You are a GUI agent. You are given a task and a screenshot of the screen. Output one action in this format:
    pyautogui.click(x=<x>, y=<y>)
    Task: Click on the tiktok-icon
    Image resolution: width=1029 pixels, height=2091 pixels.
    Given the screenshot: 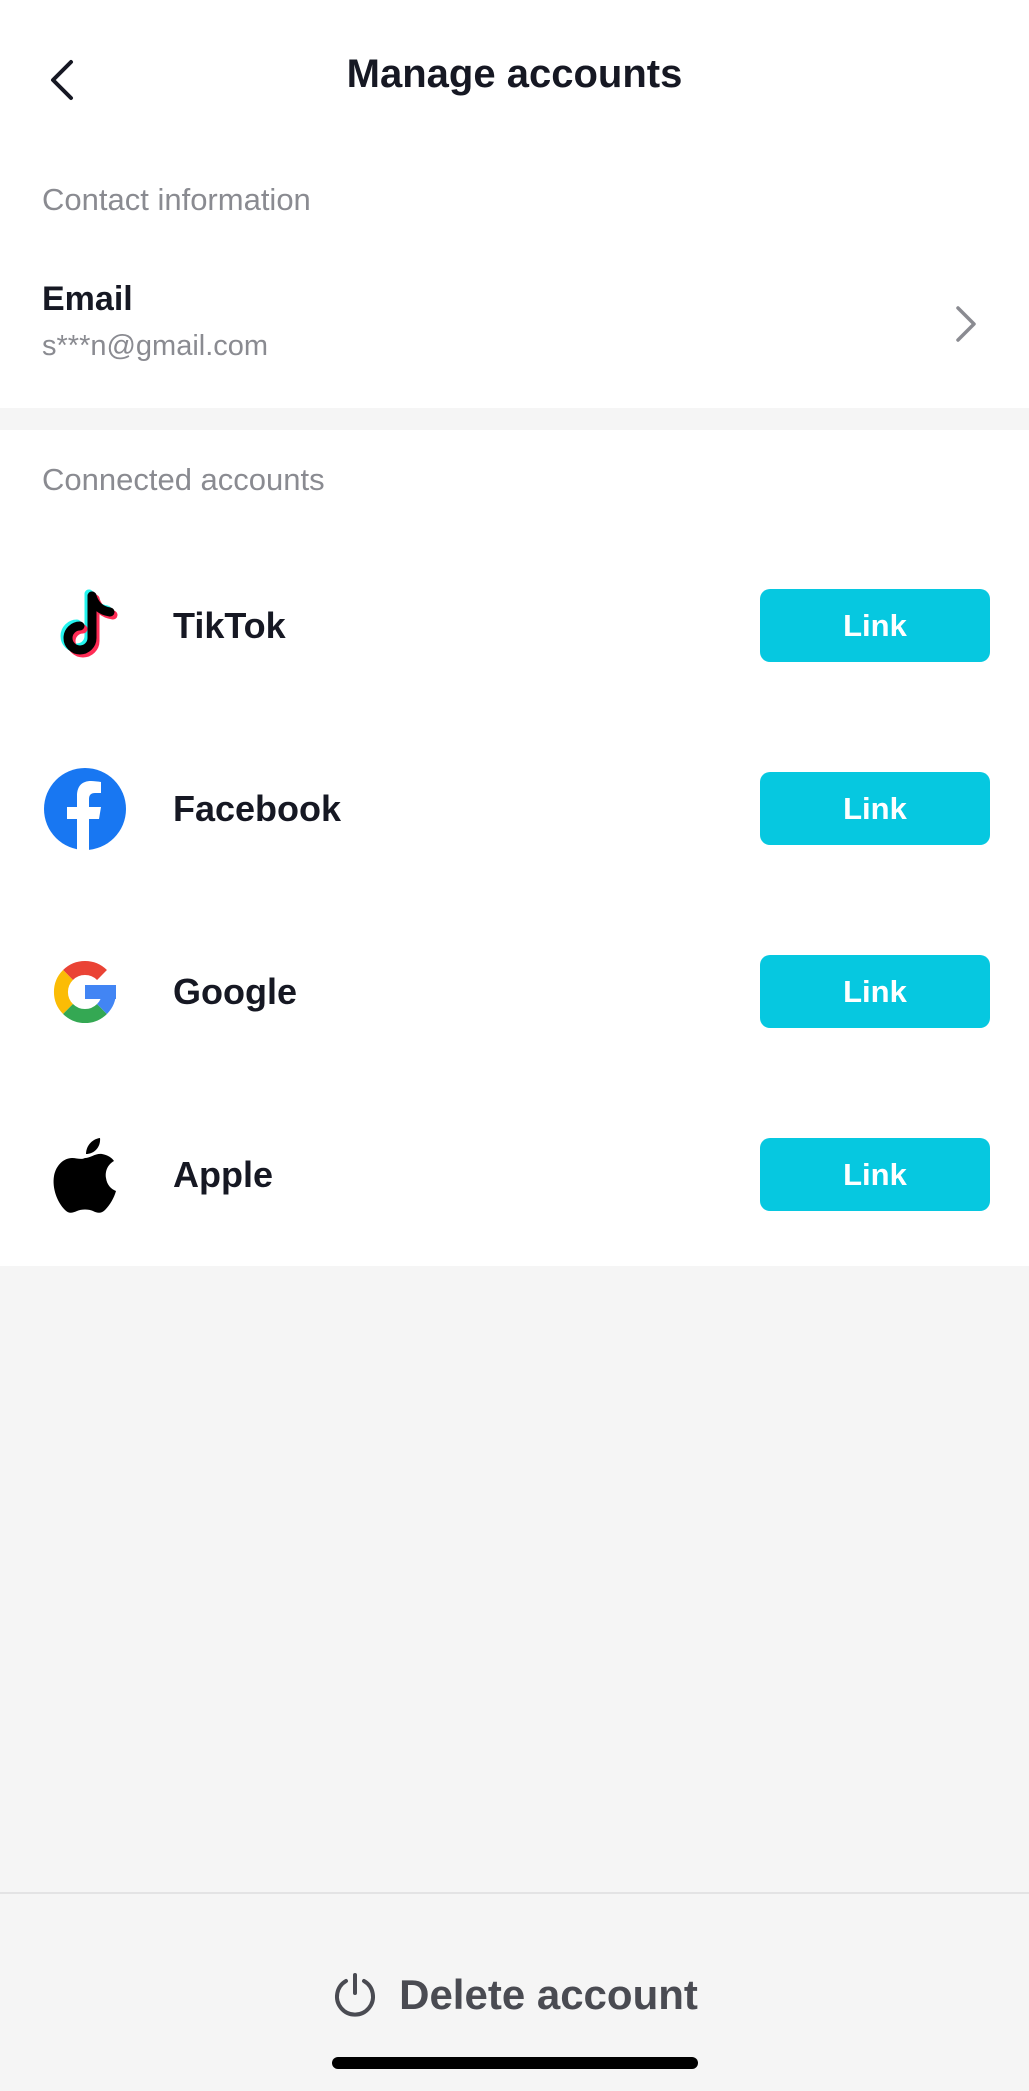 What is the action you would take?
    pyautogui.click(x=85, y=626)
    